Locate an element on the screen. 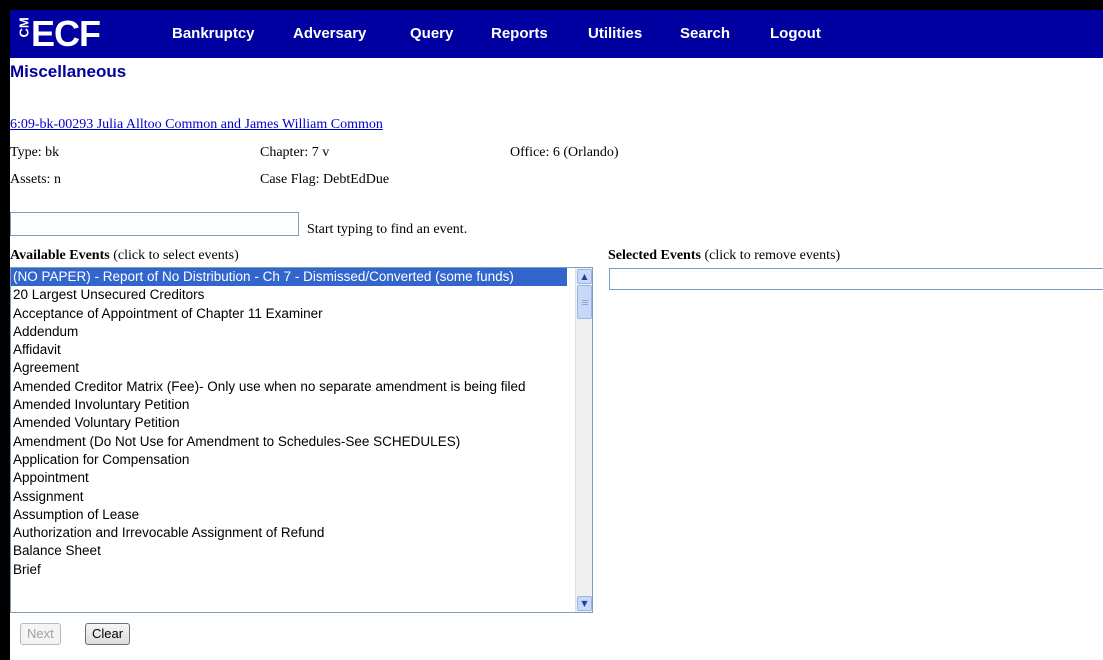  list-scrollbar: ▲ ▼ is located at coordinates (583, 440).